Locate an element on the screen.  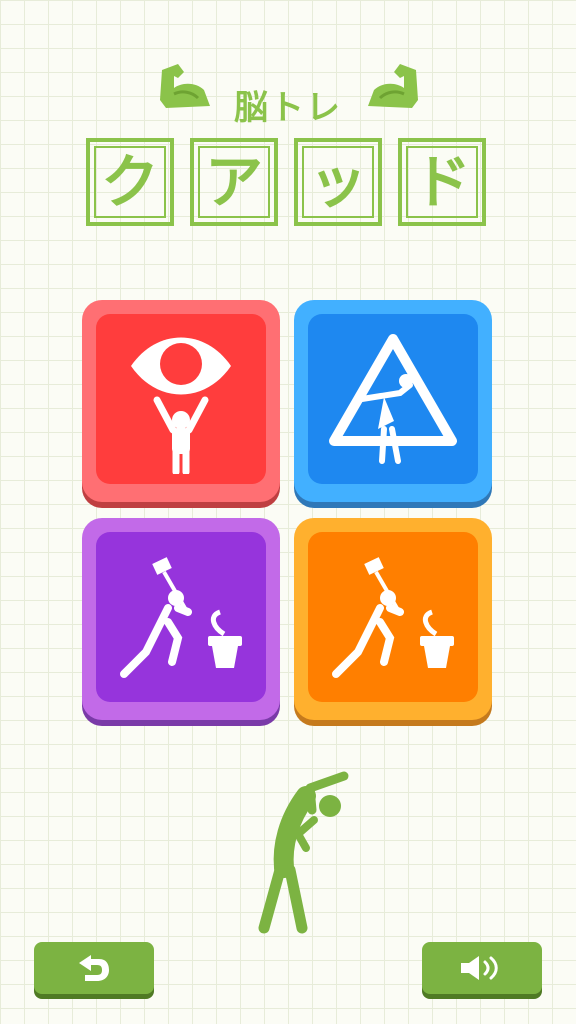
title-char: ッ is located at coordinates (338, 182).